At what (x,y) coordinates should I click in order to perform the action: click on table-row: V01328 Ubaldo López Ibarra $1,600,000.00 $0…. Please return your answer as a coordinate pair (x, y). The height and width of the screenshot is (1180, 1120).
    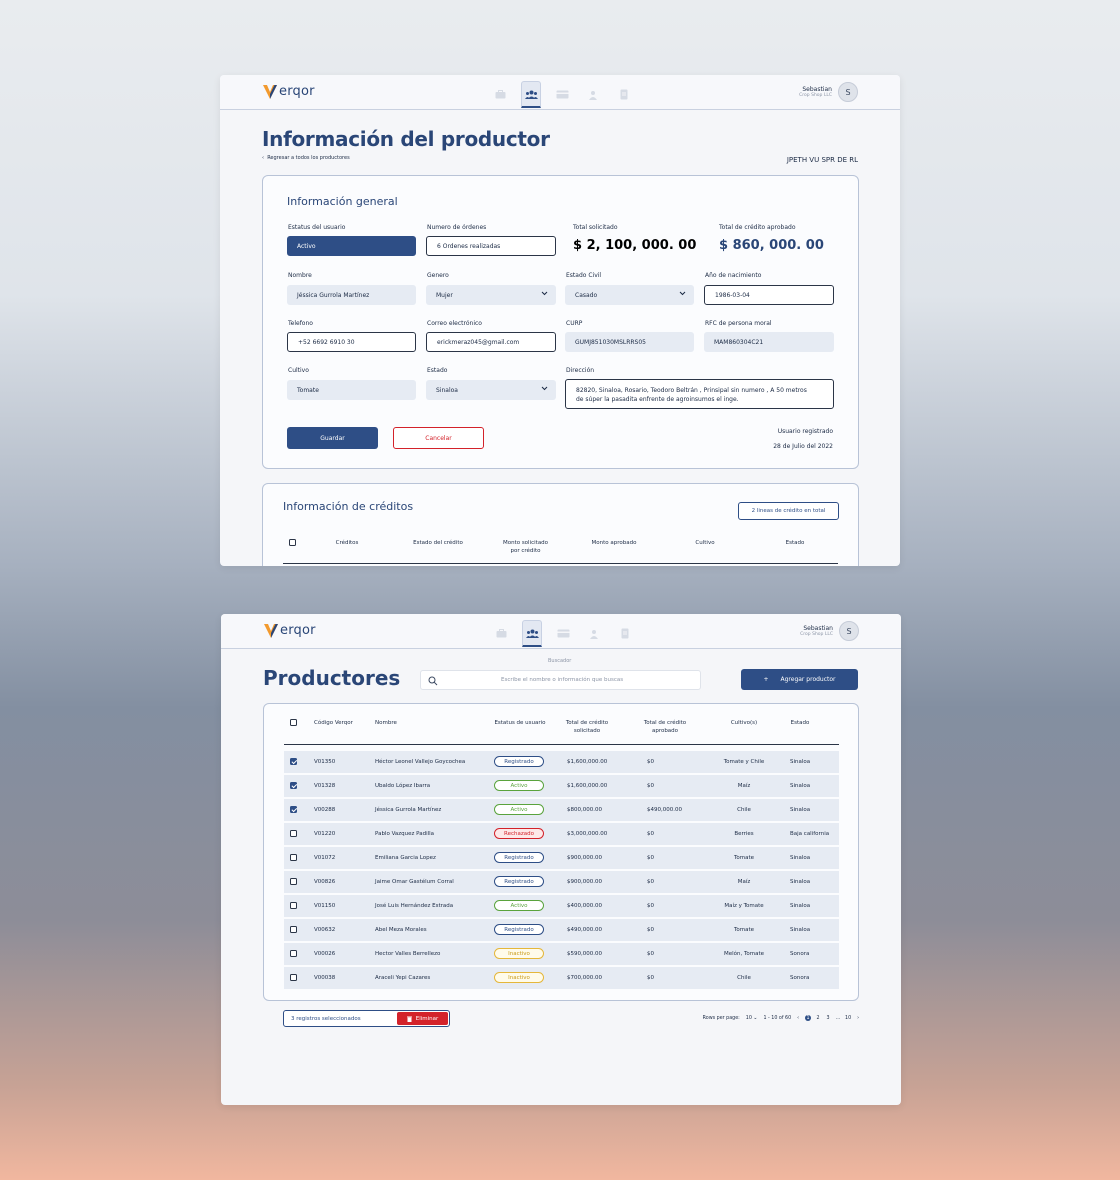
    Looking at the image, I should click on (561, 786).